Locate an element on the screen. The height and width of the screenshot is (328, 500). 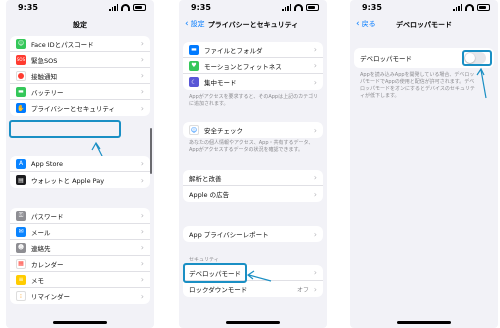
key-icon: ⚿ is located at coordinates (21, 215).